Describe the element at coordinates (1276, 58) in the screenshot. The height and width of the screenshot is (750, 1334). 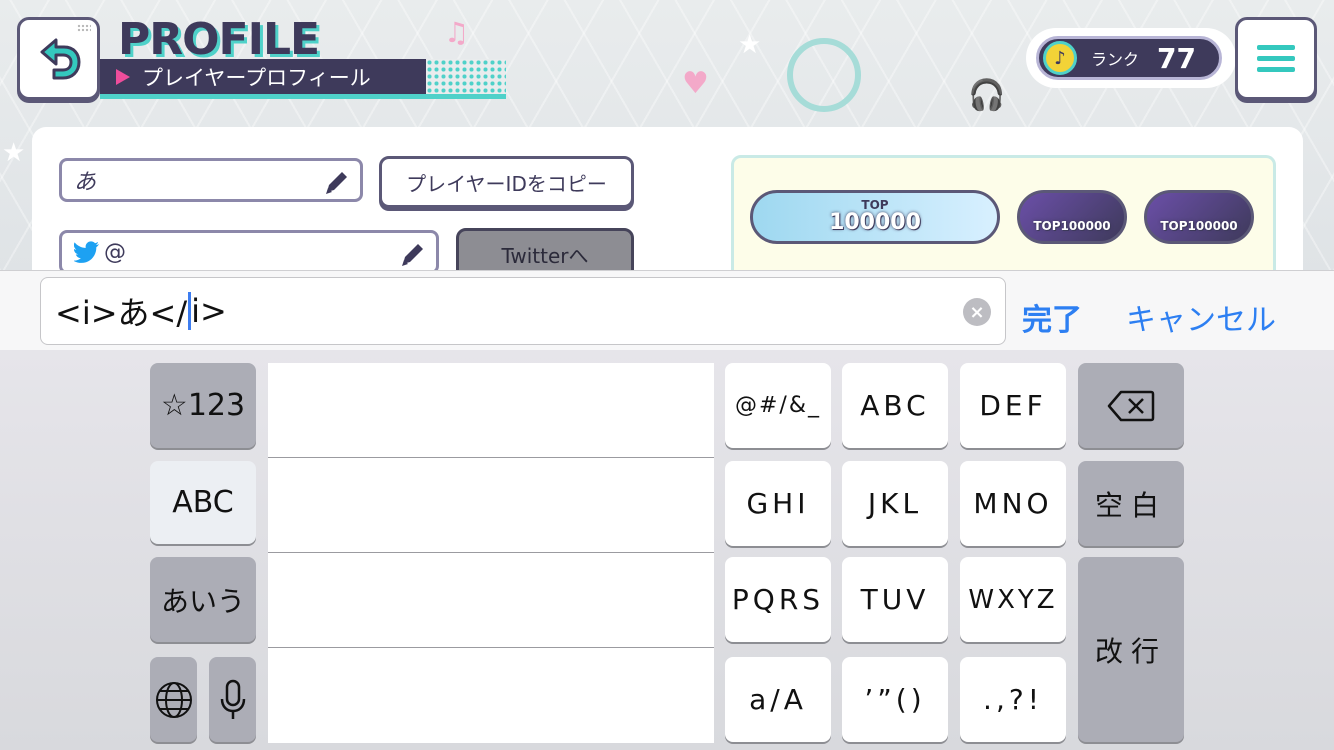
I see `menu-button` at that location.